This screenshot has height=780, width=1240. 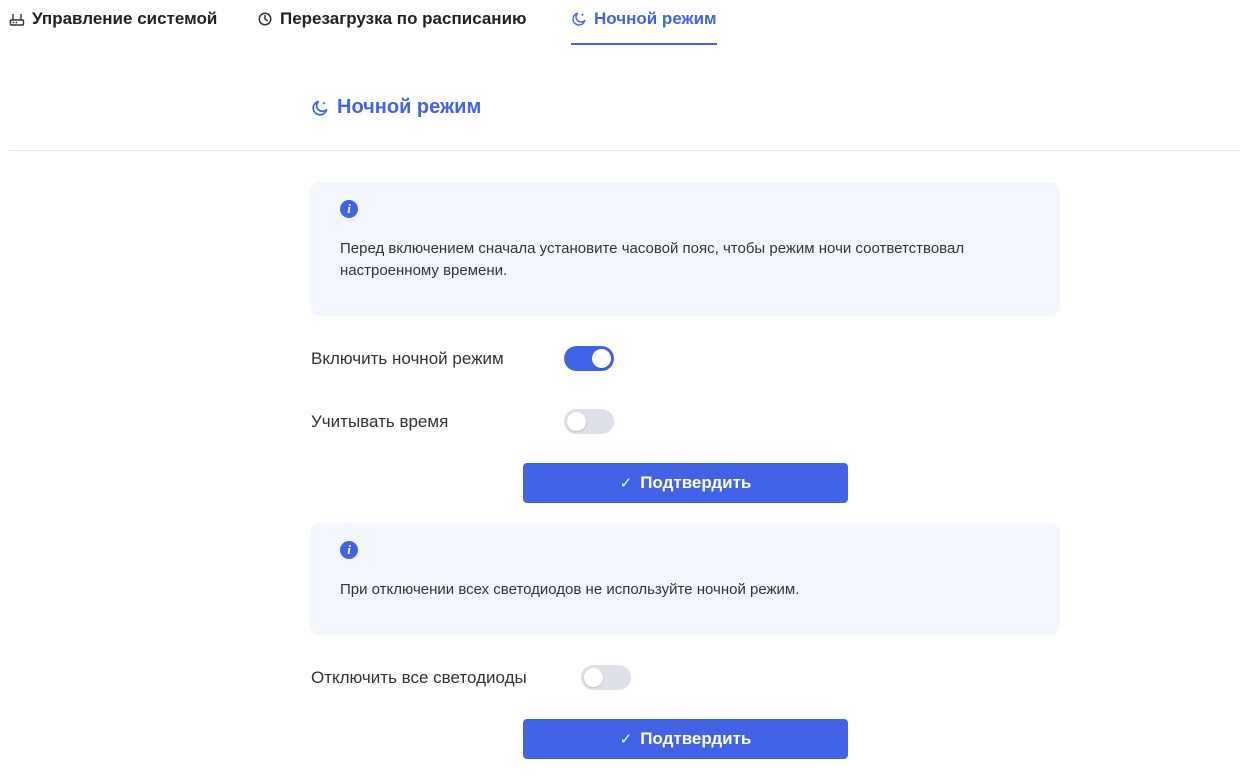 What do you see at coordinates (419, 677) in the screenshot?
I see `disable-leds-label: Отключить все светодиоды` at bounding box center [419, 677].